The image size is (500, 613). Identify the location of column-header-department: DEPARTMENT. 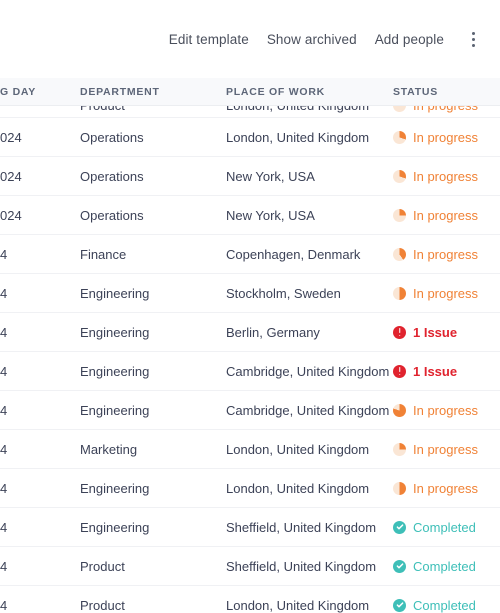
(144, 92).